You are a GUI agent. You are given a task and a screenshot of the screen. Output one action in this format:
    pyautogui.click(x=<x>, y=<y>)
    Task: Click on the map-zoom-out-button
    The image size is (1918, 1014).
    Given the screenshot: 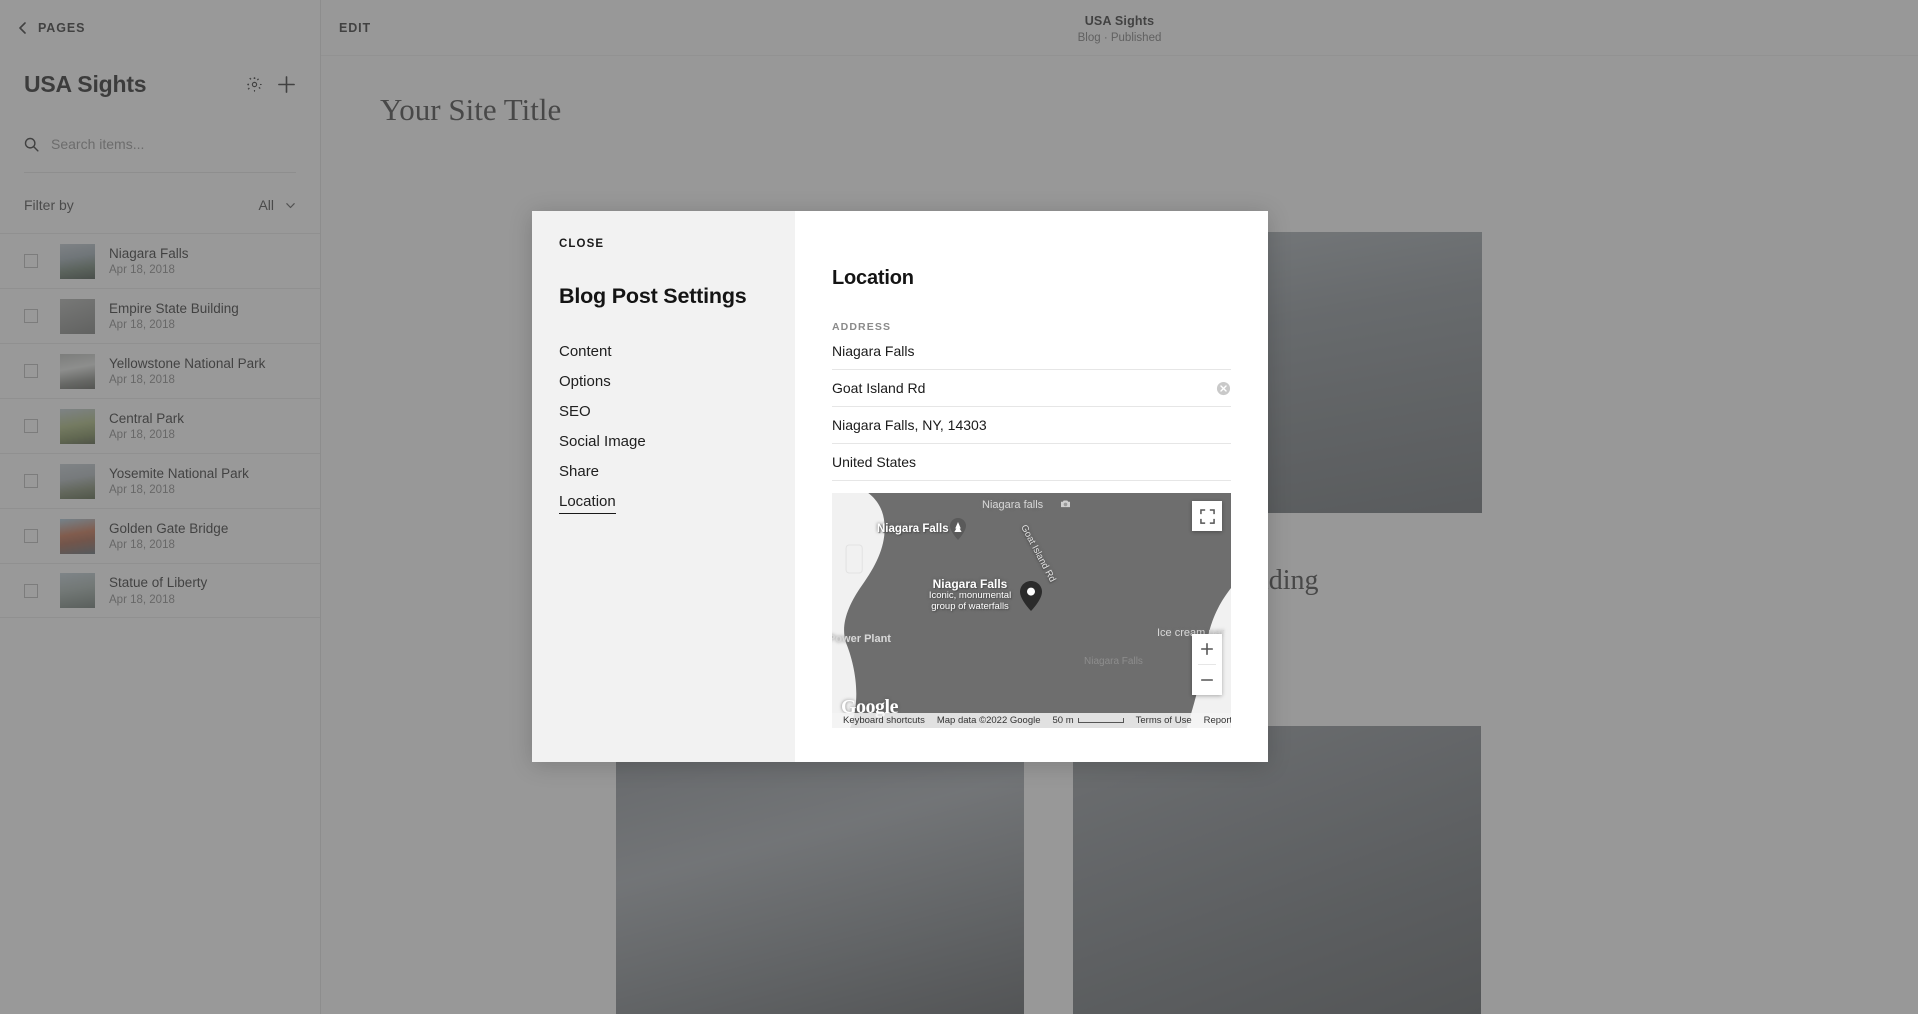 What is the action you would take?
    pyautogui.click(x=1207, y=680)
    